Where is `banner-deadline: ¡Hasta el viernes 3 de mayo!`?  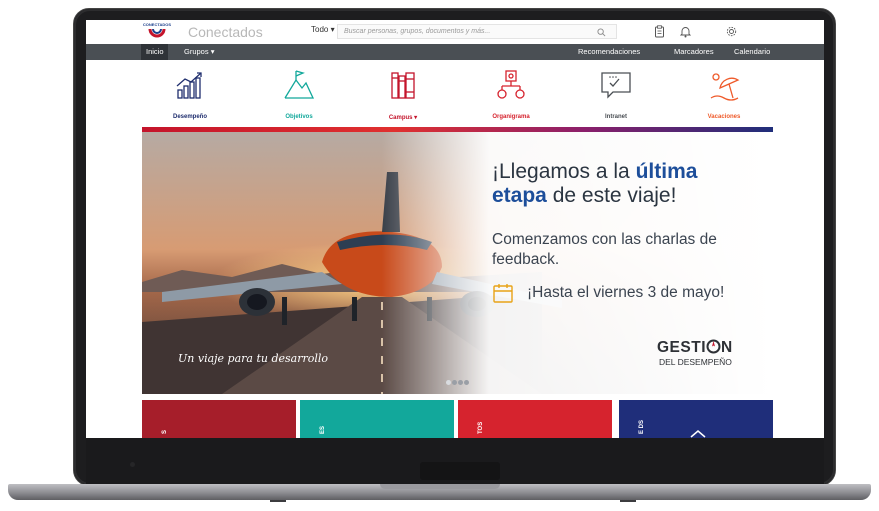
banner-deadline: ¡Hasta el viernes 3 de mayo! is located at coordinates (626, 292).